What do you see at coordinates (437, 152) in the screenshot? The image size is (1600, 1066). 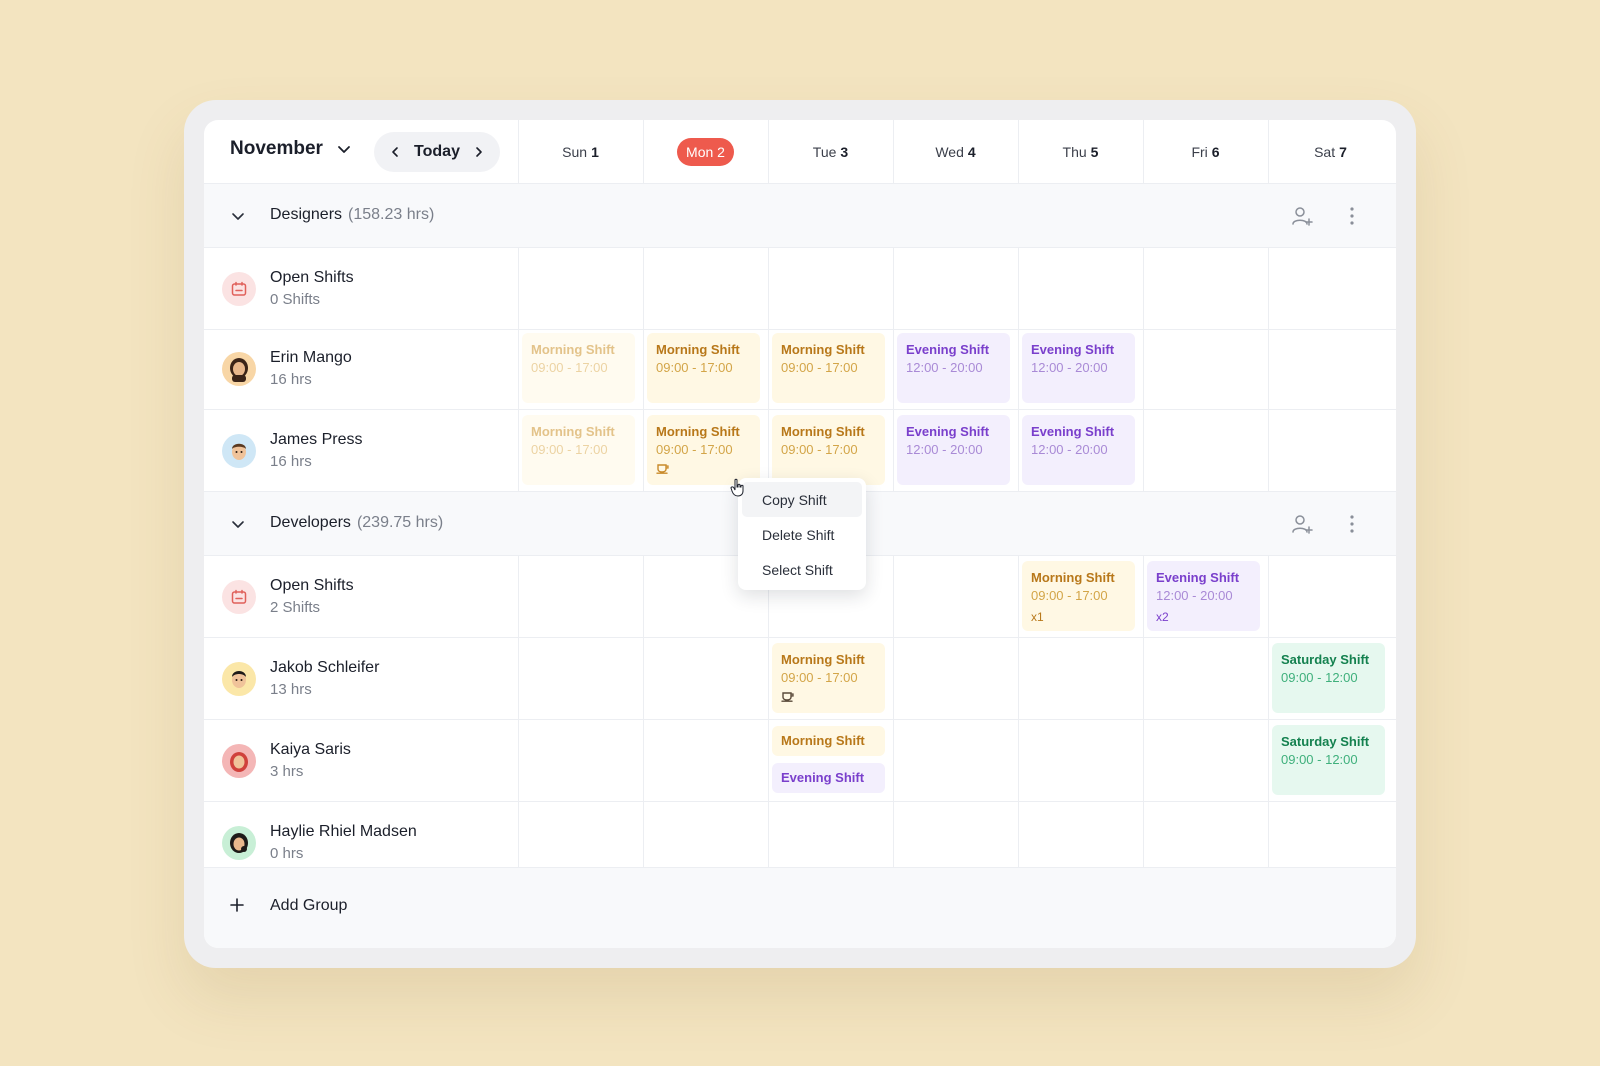 I see `today-button: Today` at bounding box center [437, 152].